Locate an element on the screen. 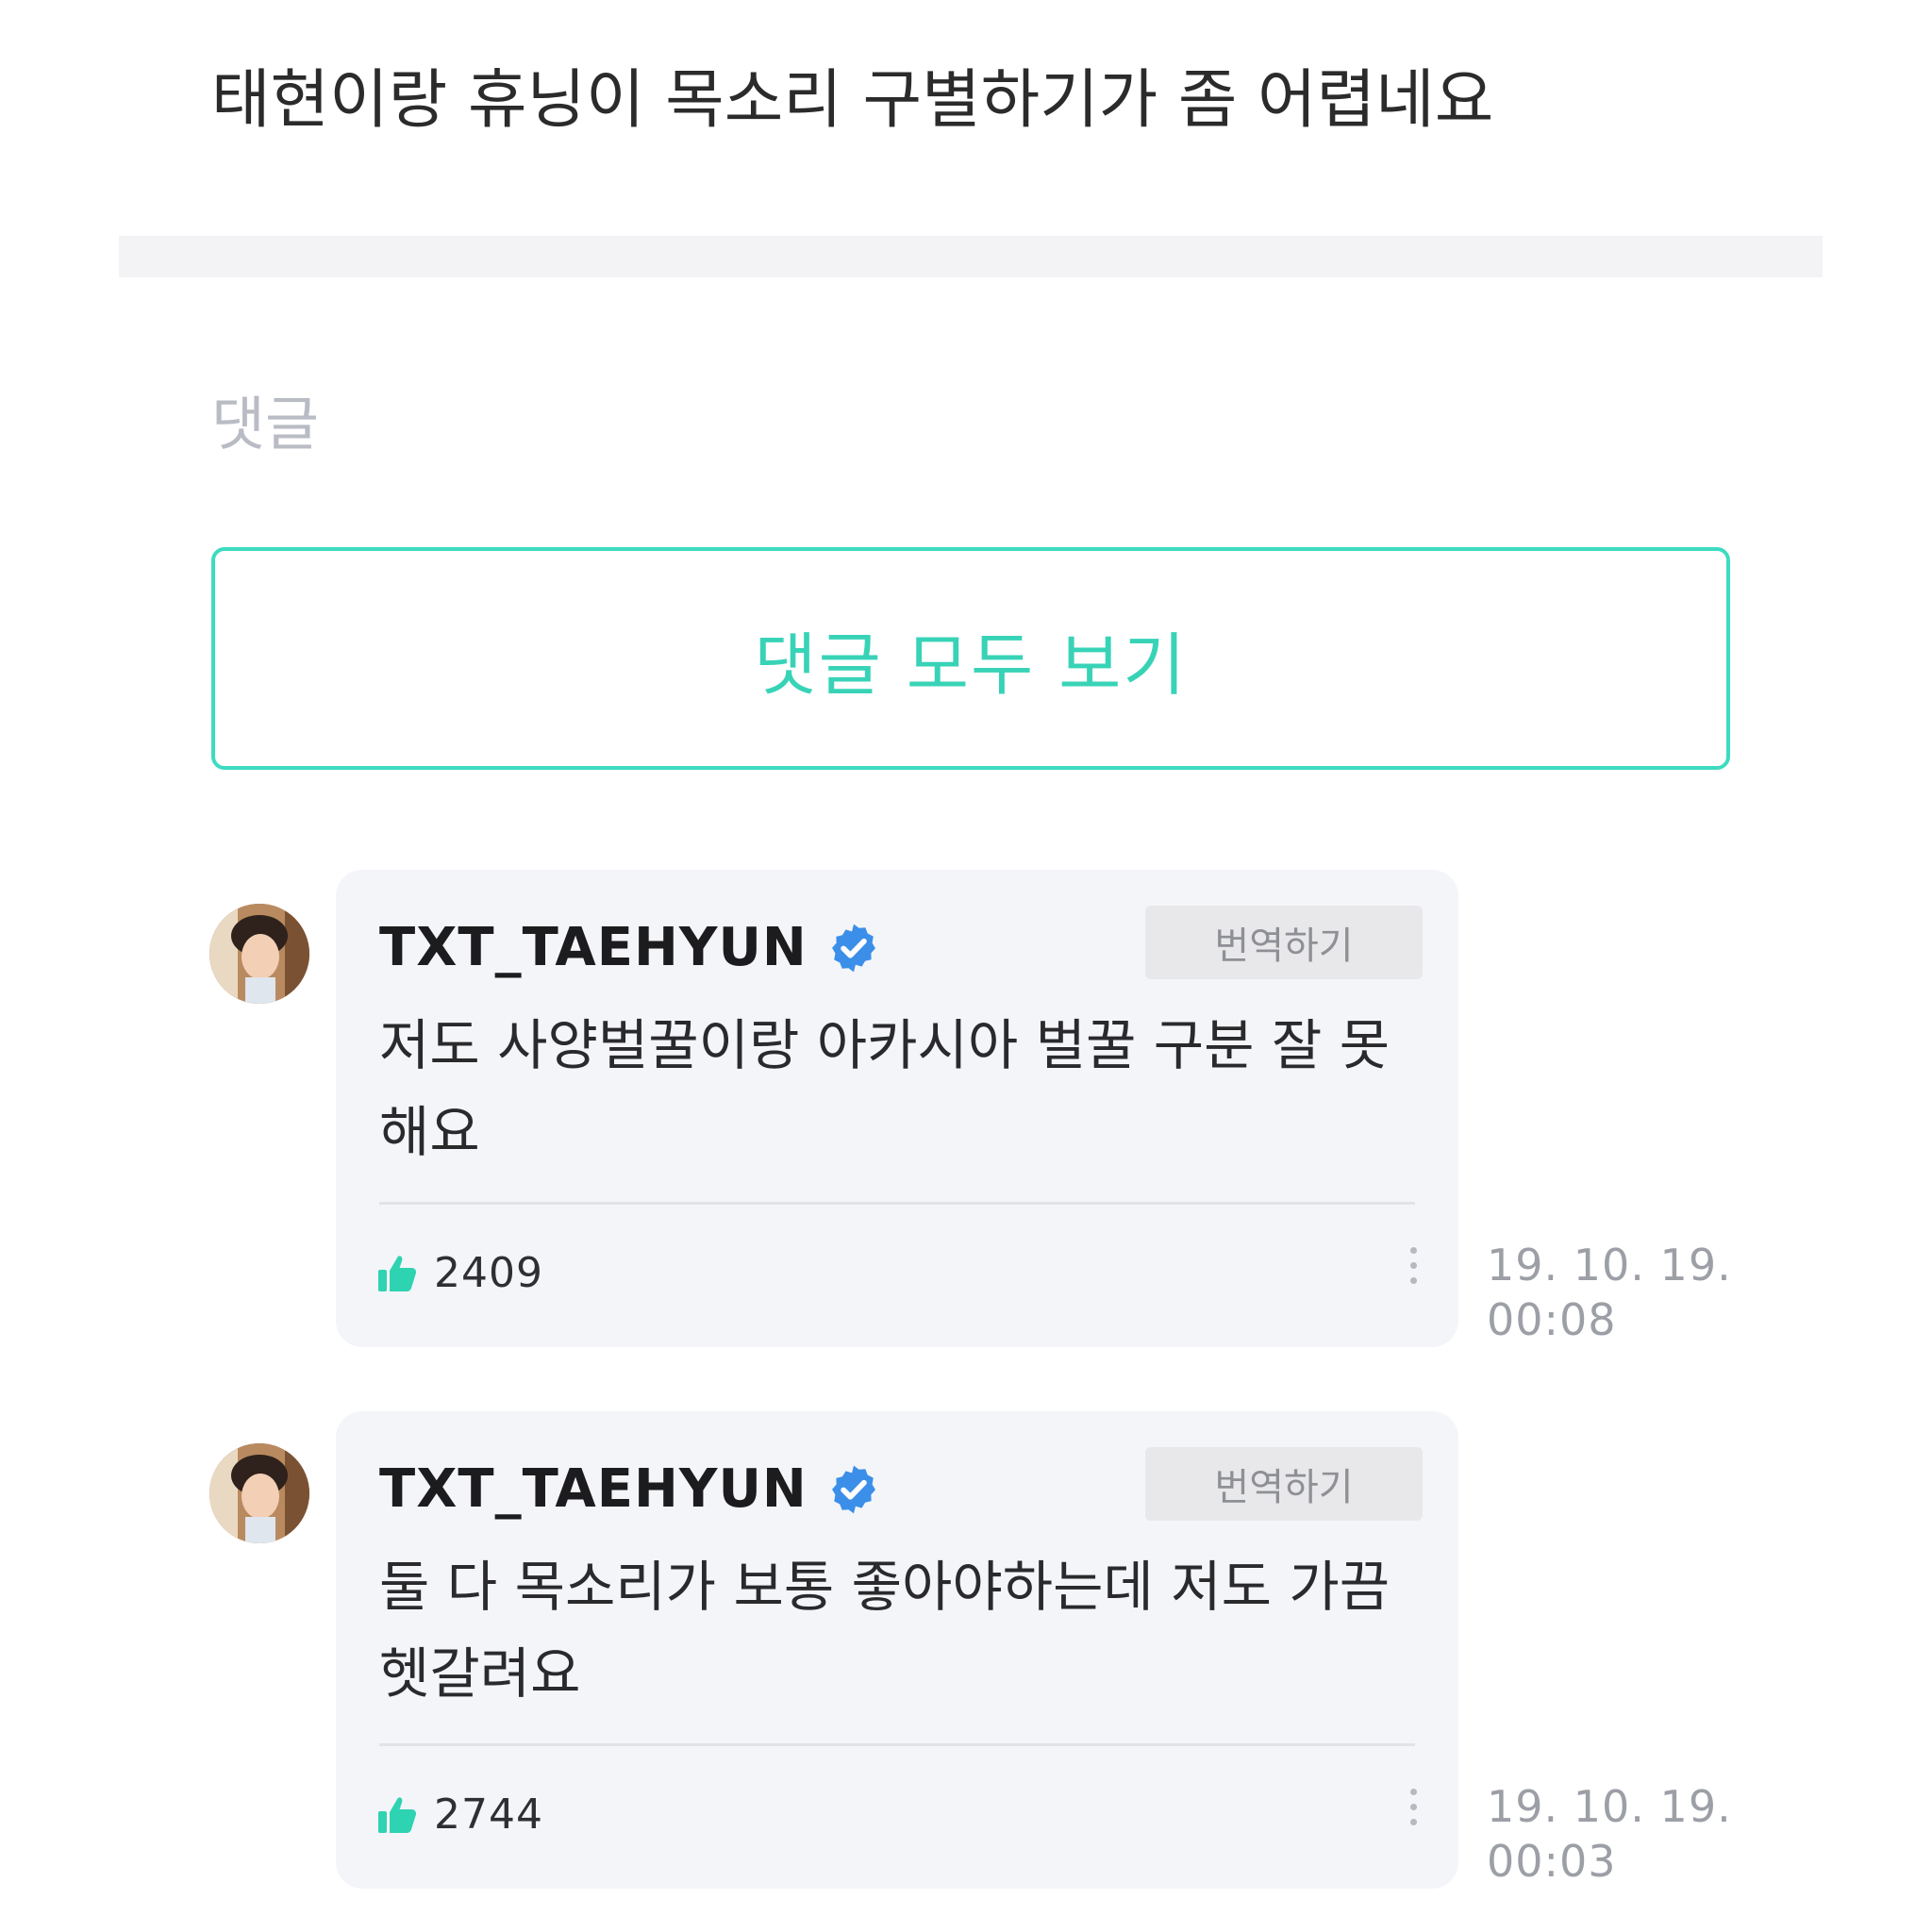  post-text: 태현이랑 휴닝이 목소리 구별하기가 좀 어렵네요 is located at coordinates (853, 100).